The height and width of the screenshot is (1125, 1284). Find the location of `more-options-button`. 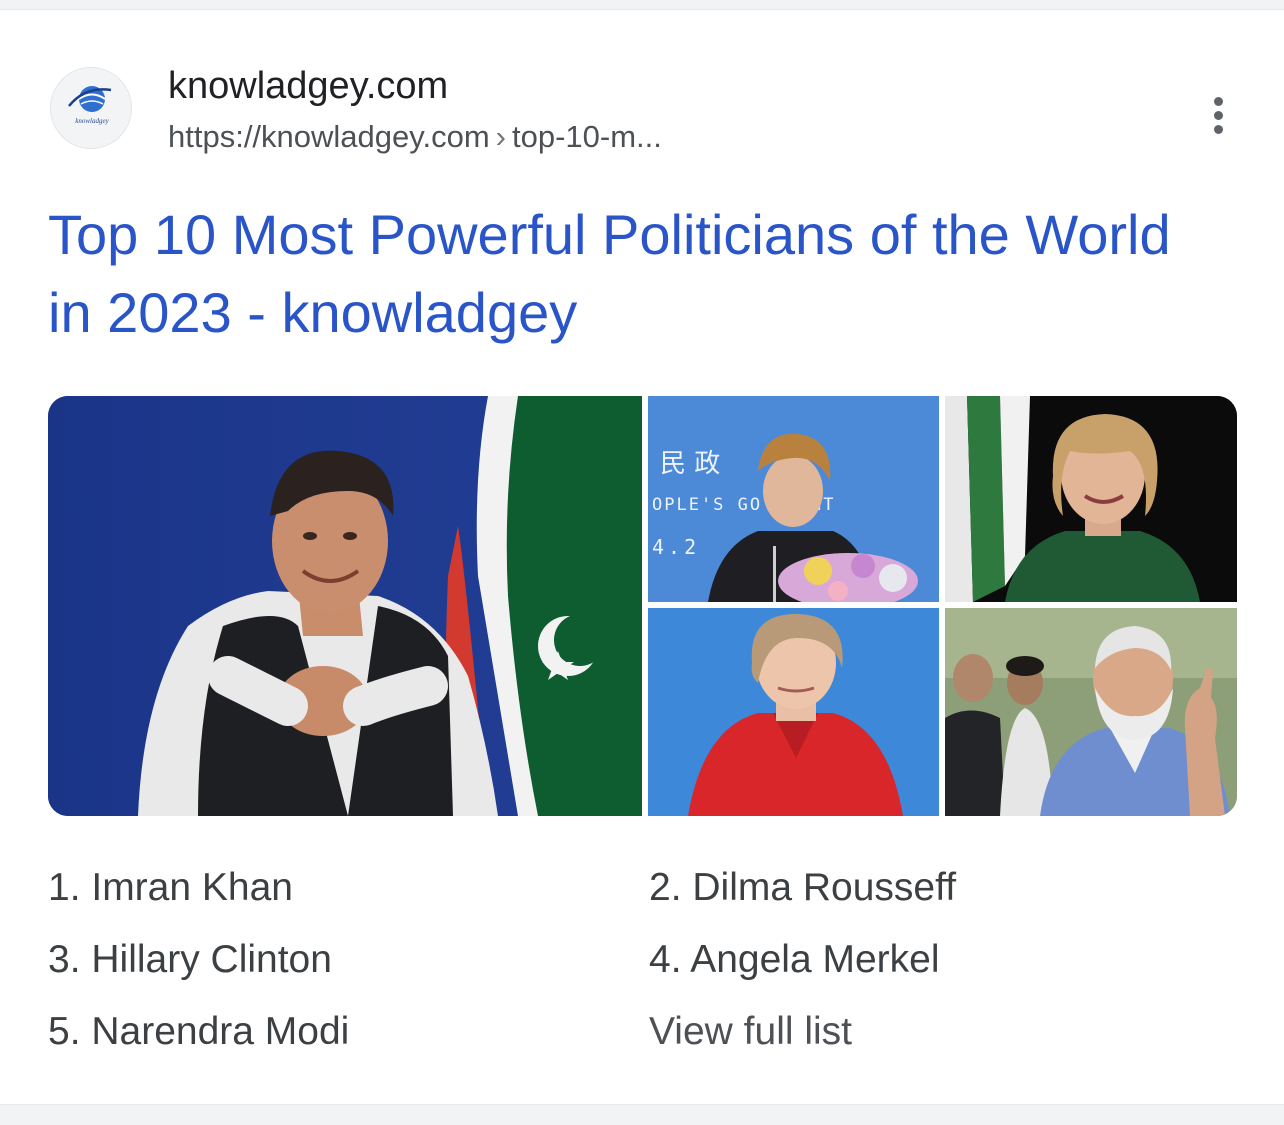

more-options-button is located at coordinates (1218, 115).